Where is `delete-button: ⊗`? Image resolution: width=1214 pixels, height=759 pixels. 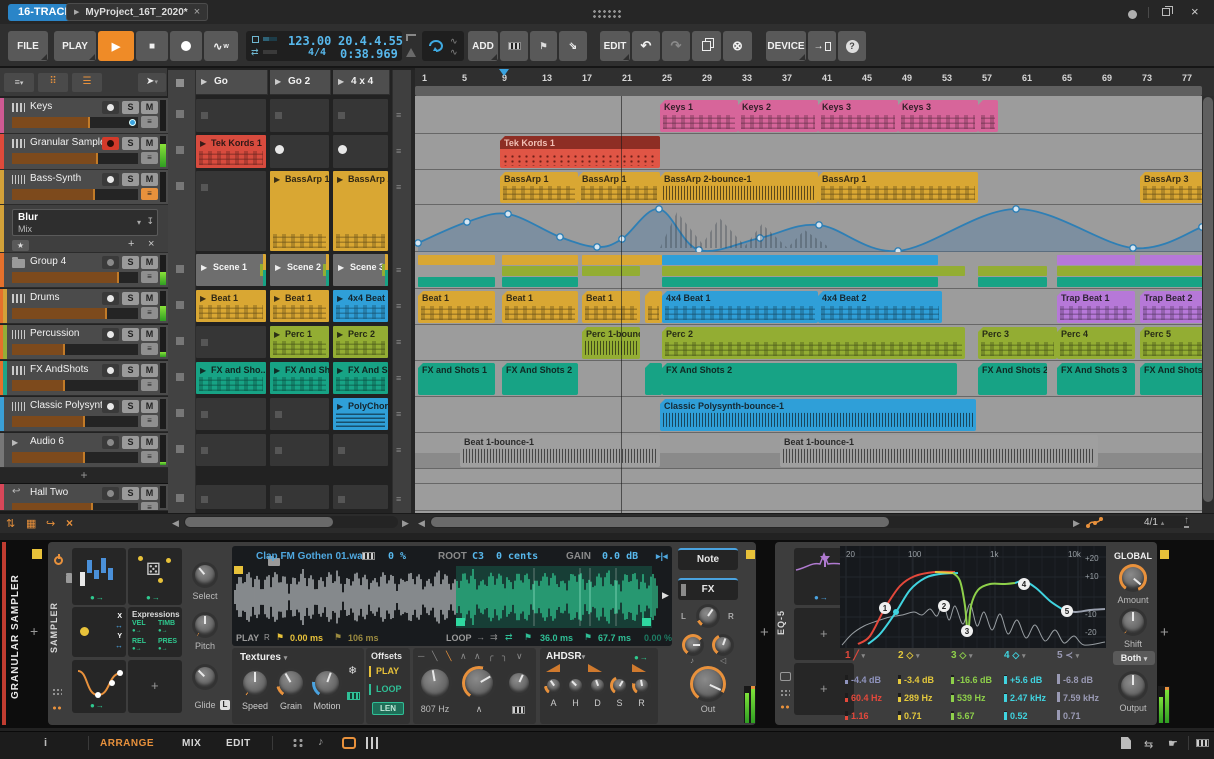 delete-button: ⊗ is located at coordinates (737, 46).